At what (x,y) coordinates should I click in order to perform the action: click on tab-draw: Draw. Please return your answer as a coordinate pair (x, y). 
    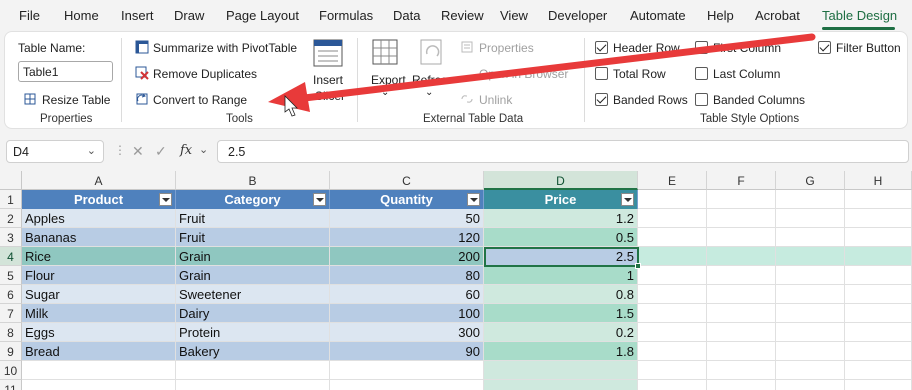
    Looking at the image, I should click on (189, 15).